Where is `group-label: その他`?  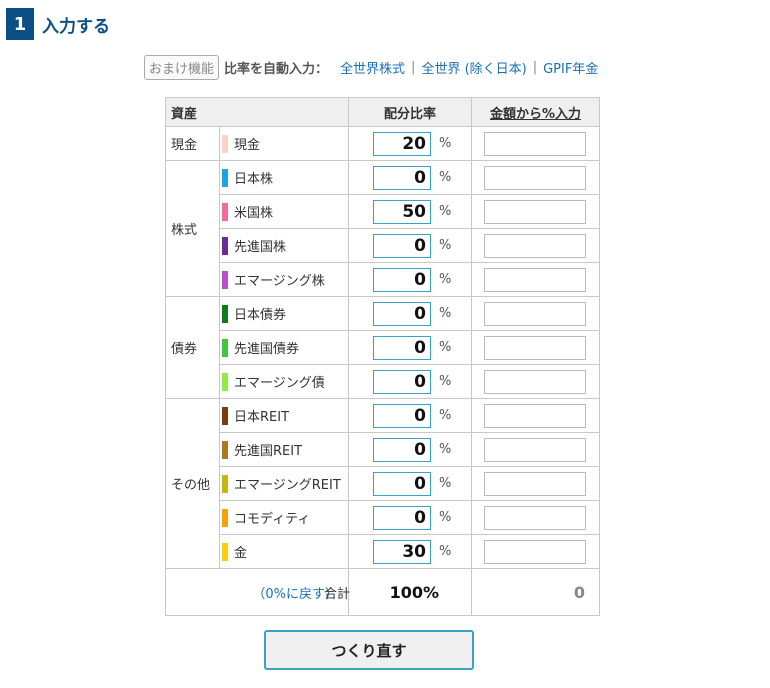
group-label: その他 is located at coordinates (192, 483).